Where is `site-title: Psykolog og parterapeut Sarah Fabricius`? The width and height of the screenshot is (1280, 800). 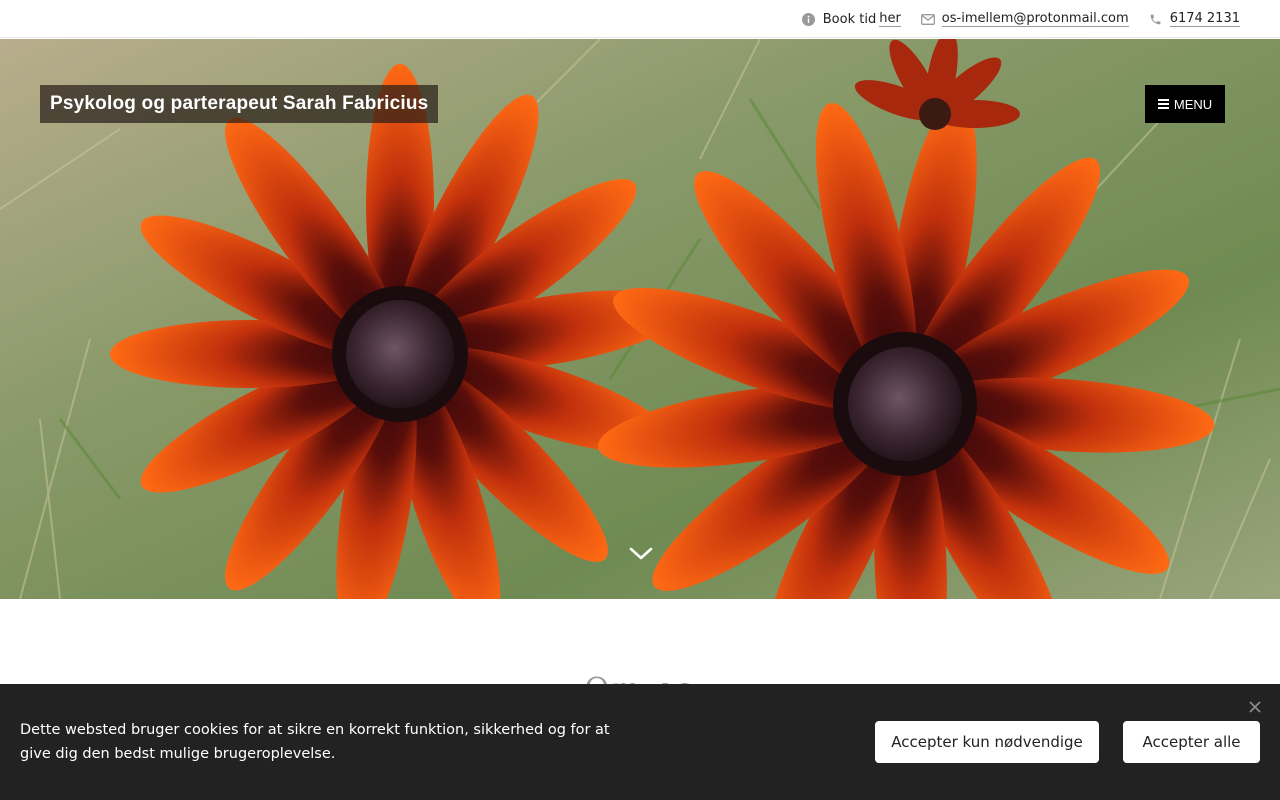
site-title: Psykolog og parterapeut Sarah Fabricius is located at coordinates (239, 103).